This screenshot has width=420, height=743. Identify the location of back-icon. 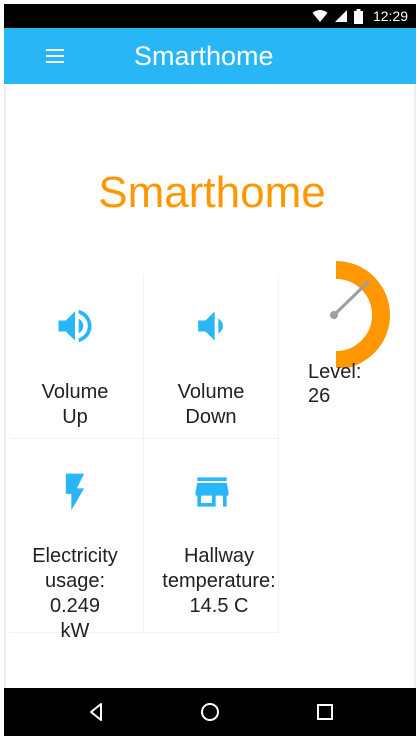
(96, 712).